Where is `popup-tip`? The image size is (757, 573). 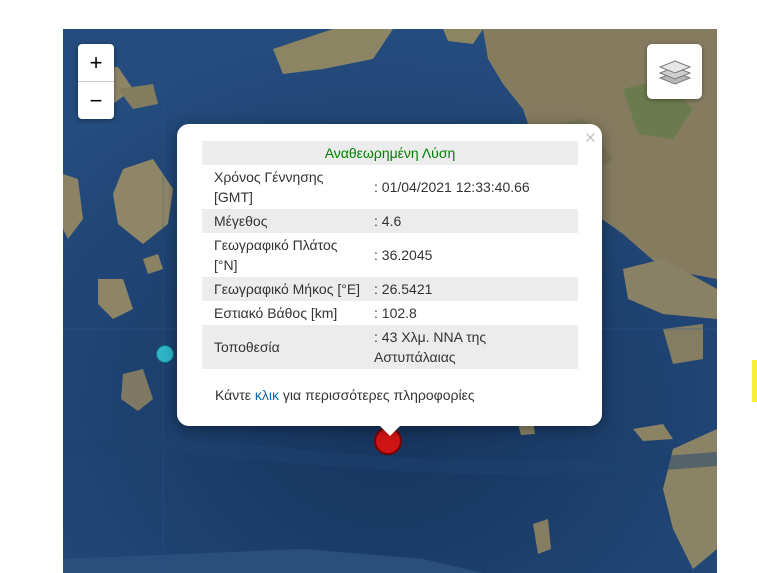 popup-tip is located at coordinates (390, 430).